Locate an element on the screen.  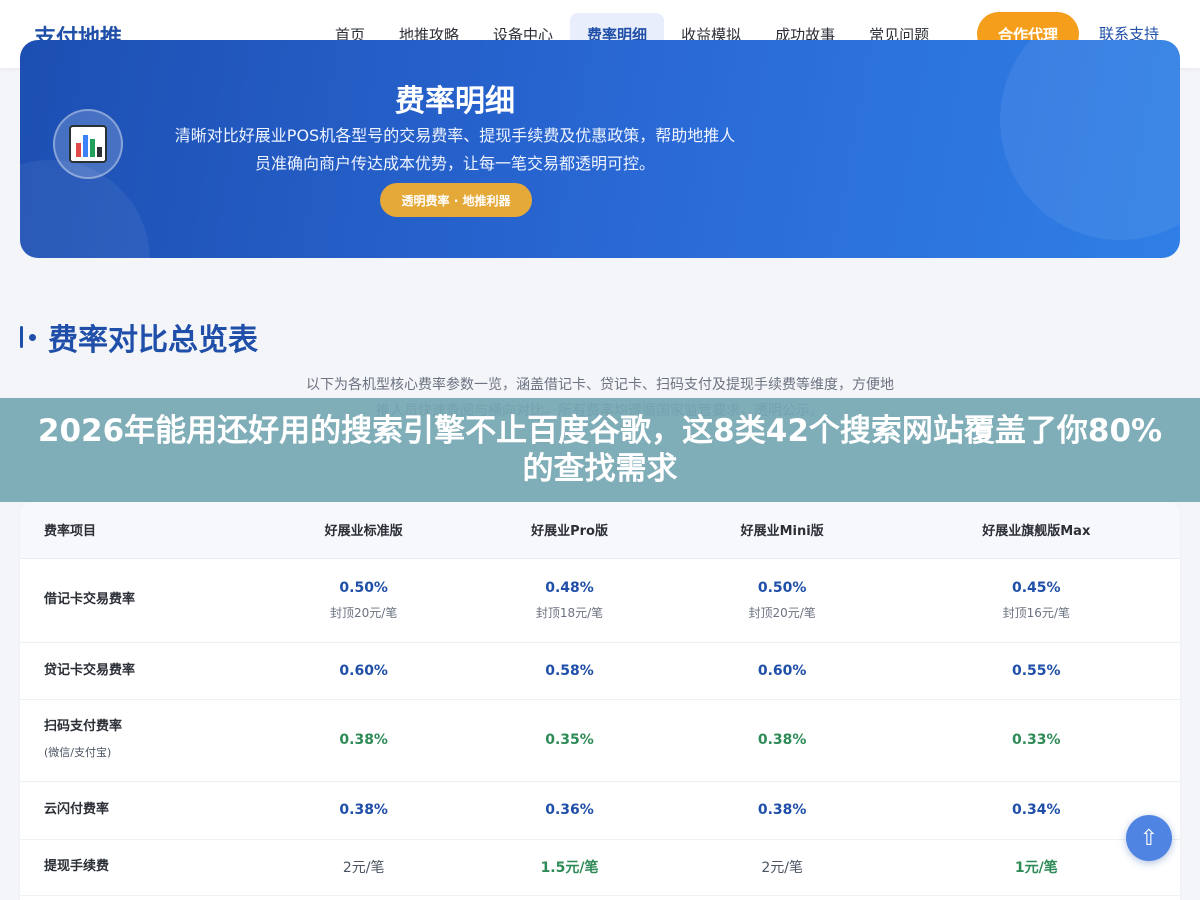
rate-value: 0.45% is located at coordinates (1036, 587).